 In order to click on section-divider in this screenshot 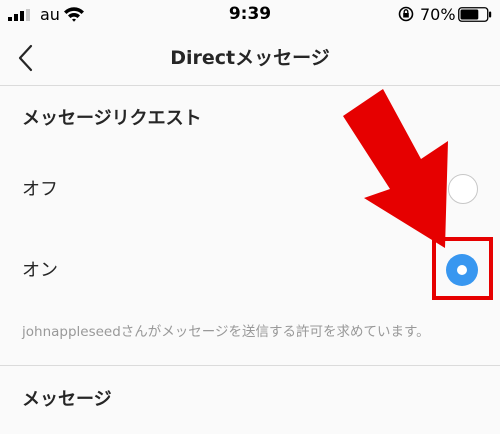, I will do `click(250, 365)`.